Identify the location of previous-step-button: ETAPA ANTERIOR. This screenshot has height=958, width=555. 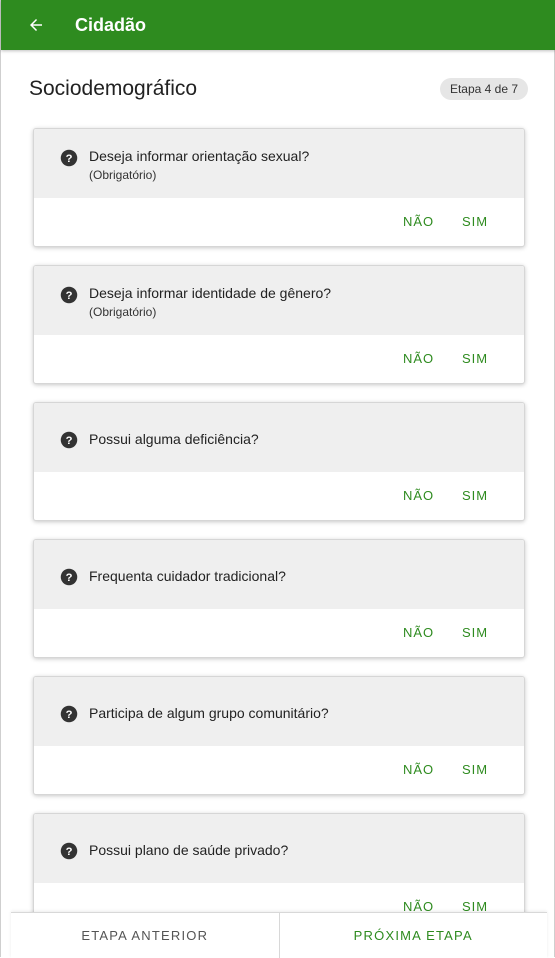
(145, 935).